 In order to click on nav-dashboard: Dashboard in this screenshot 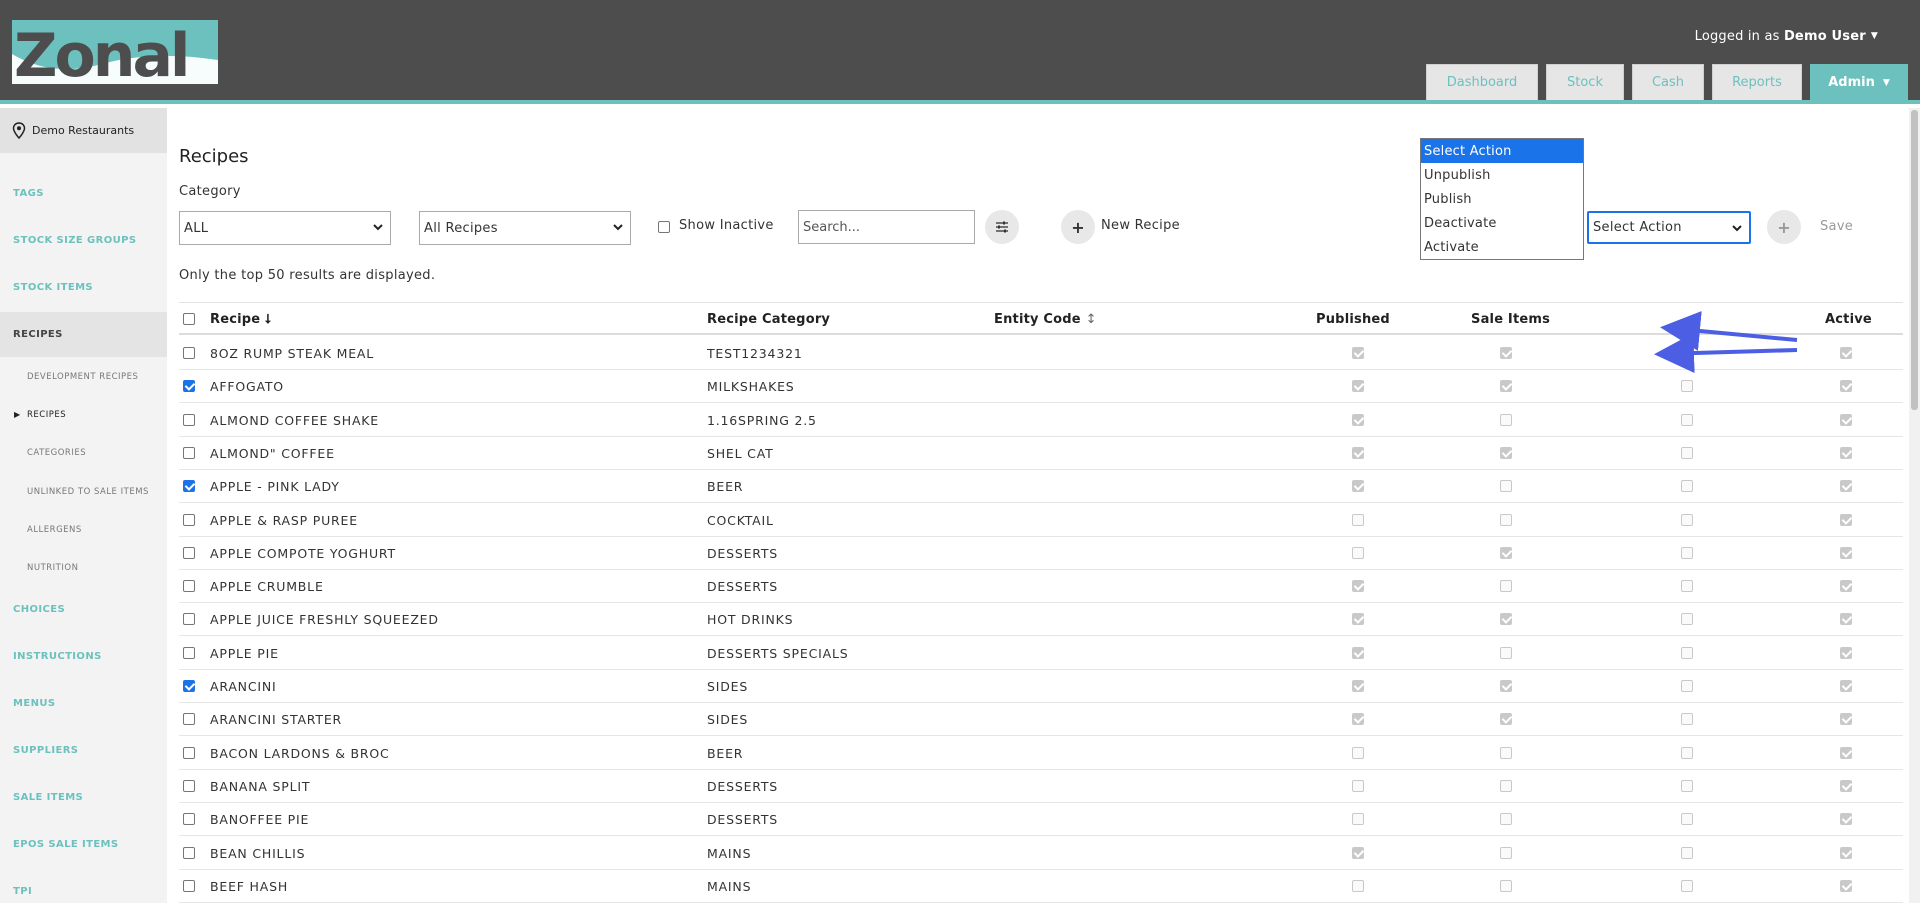, I will do `click(1482, 82)`.